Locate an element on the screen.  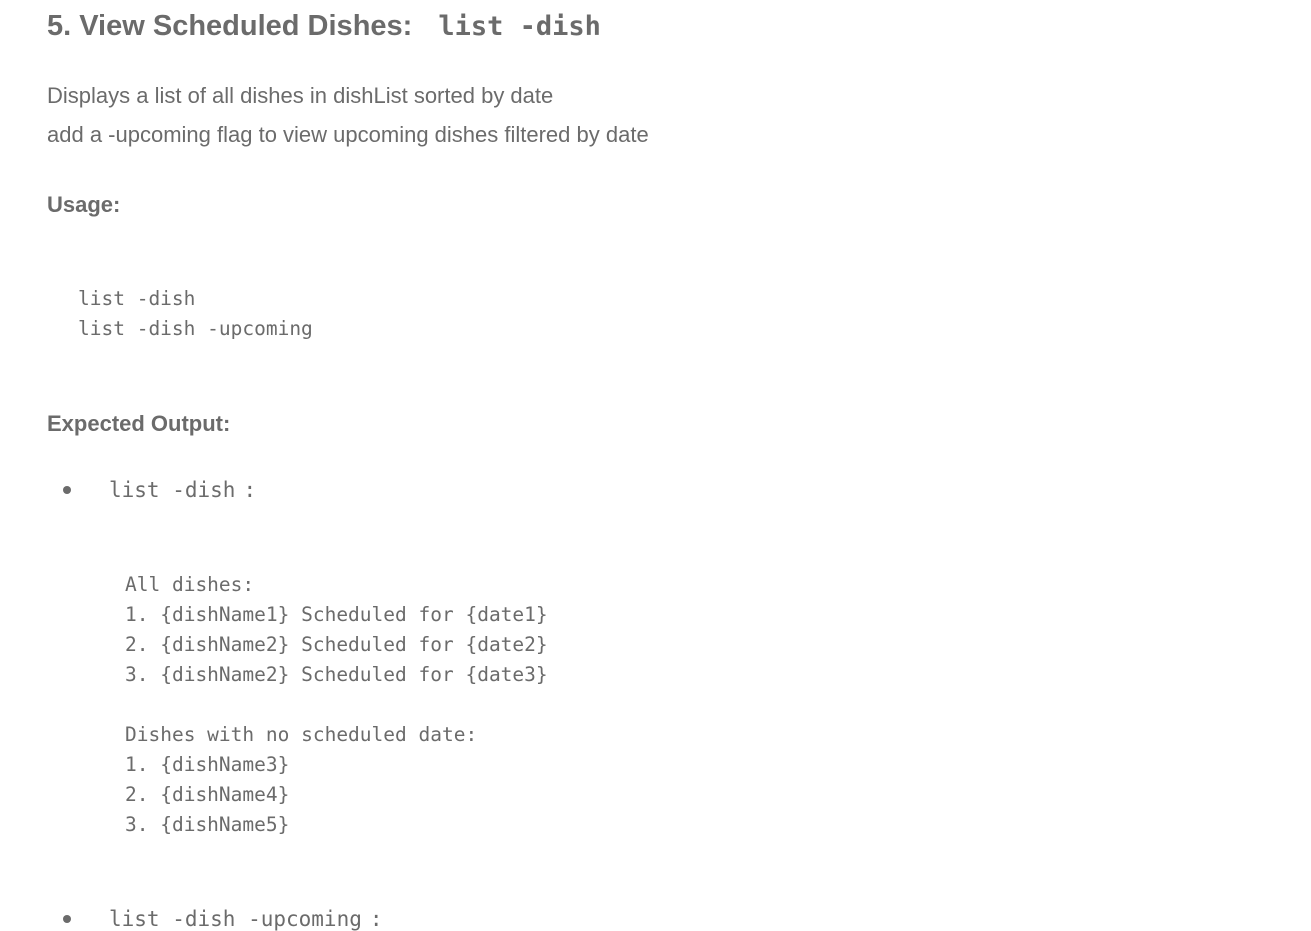
usage-label: Usage: is located at coordinates (84, 204).